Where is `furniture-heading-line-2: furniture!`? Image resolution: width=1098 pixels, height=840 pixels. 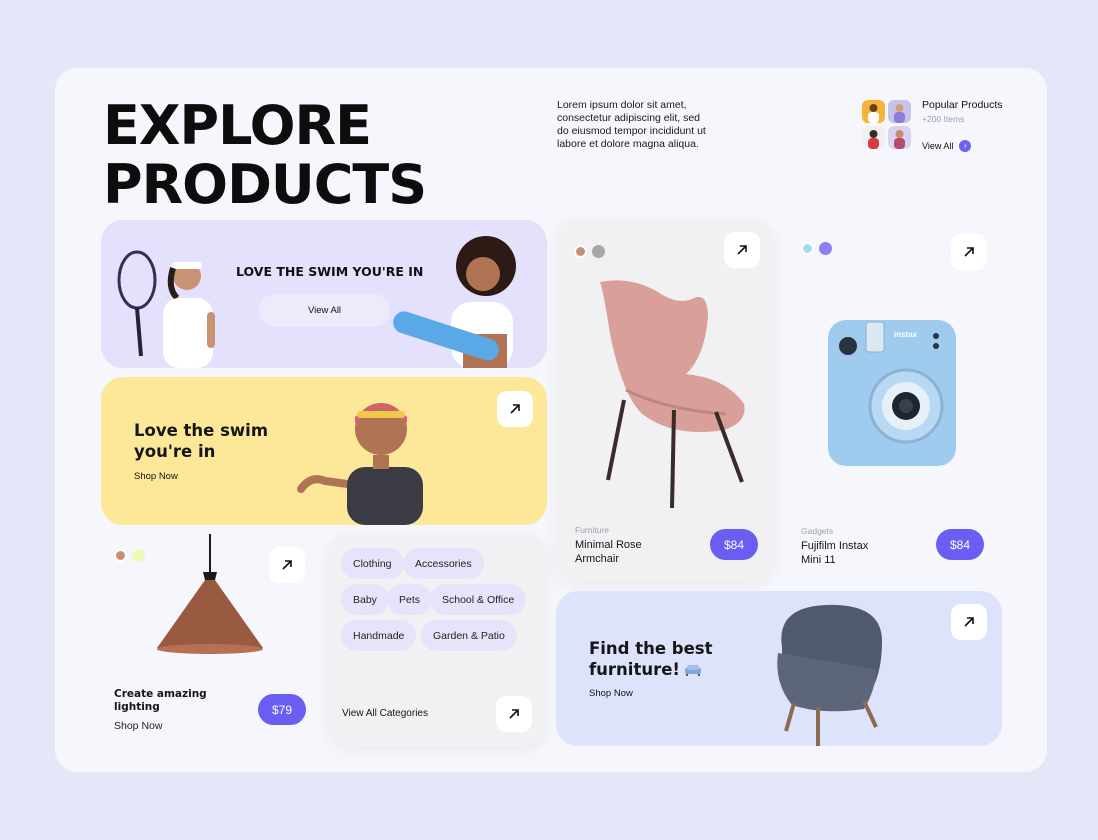 furniture-heading-line-2: furniture! is located at coordinates (634, 669).